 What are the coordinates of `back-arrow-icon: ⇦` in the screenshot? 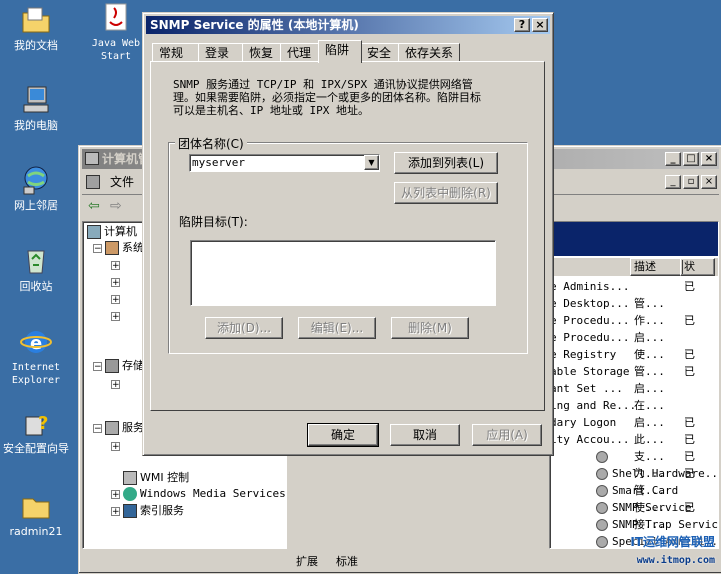 It's located at (94, 206).